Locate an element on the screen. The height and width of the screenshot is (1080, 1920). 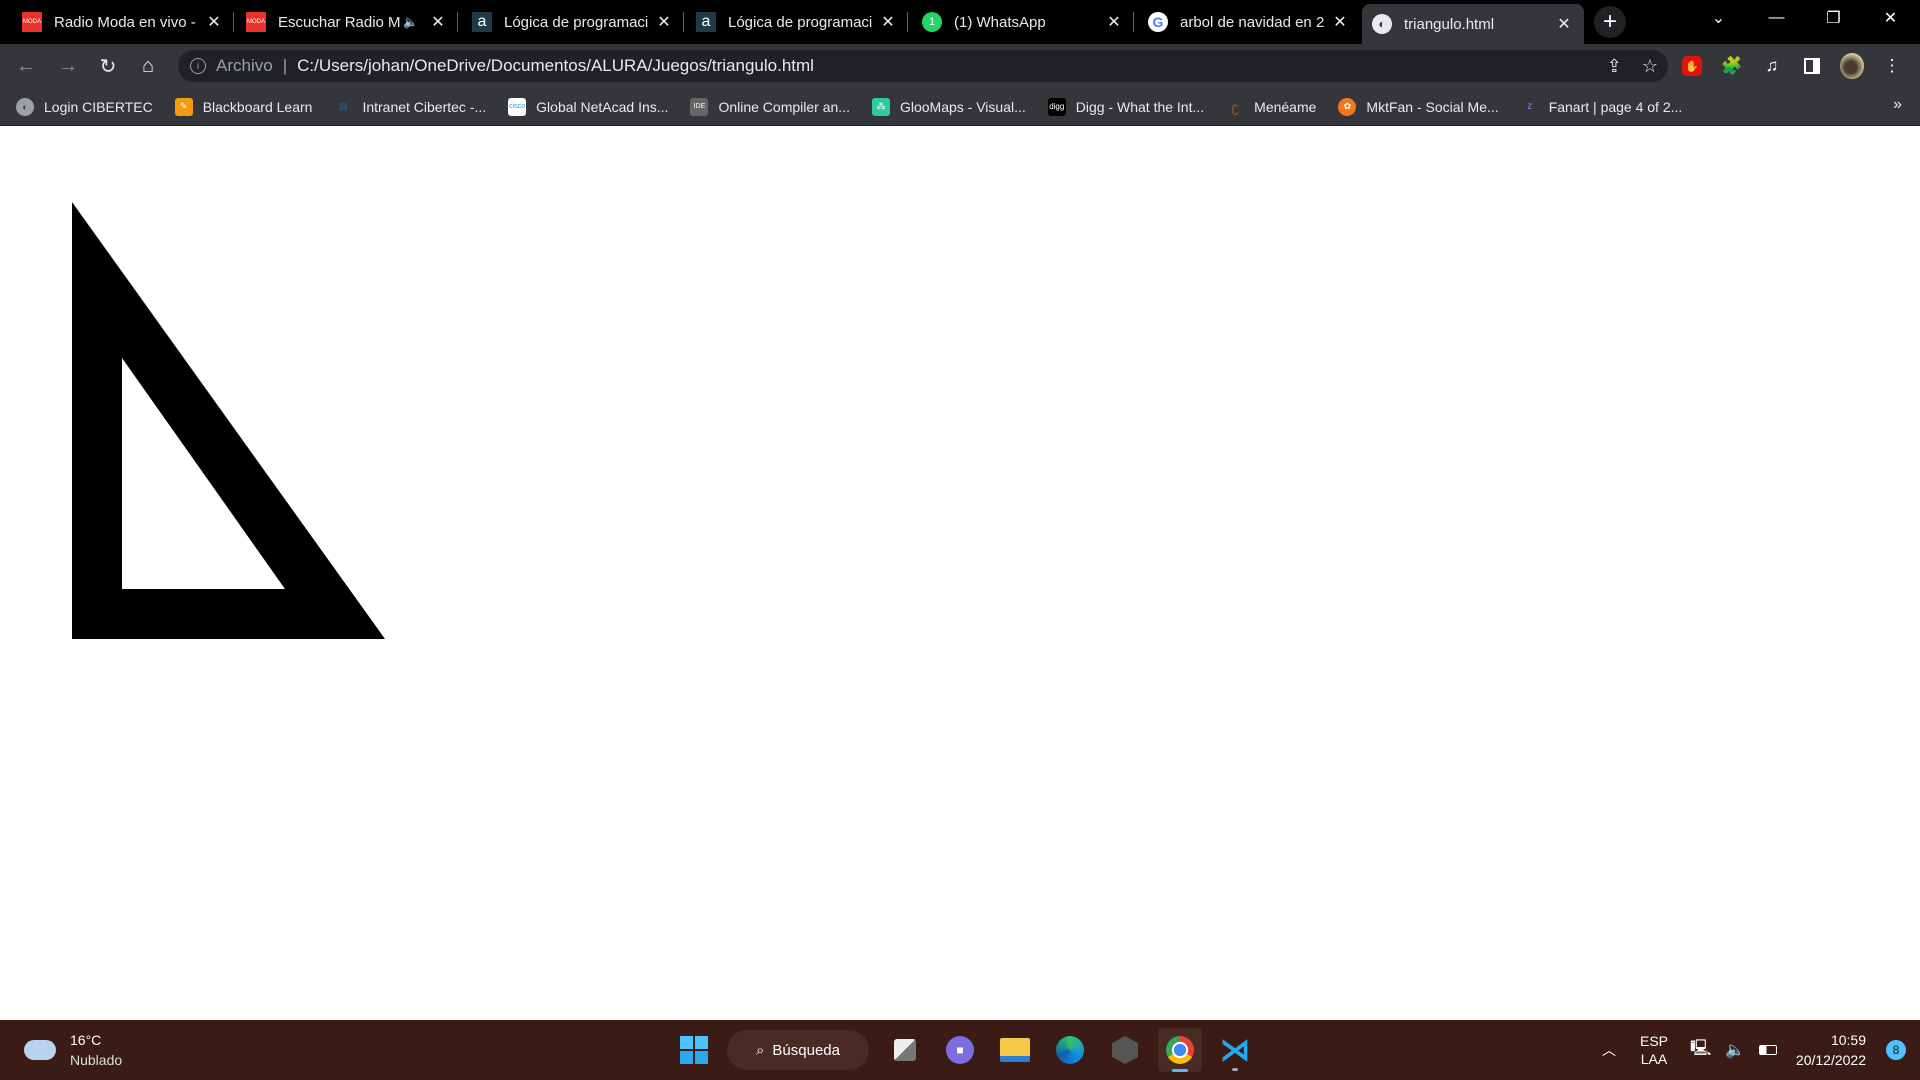
arrow-left-icon: ← is located at coordinates (26, 65).